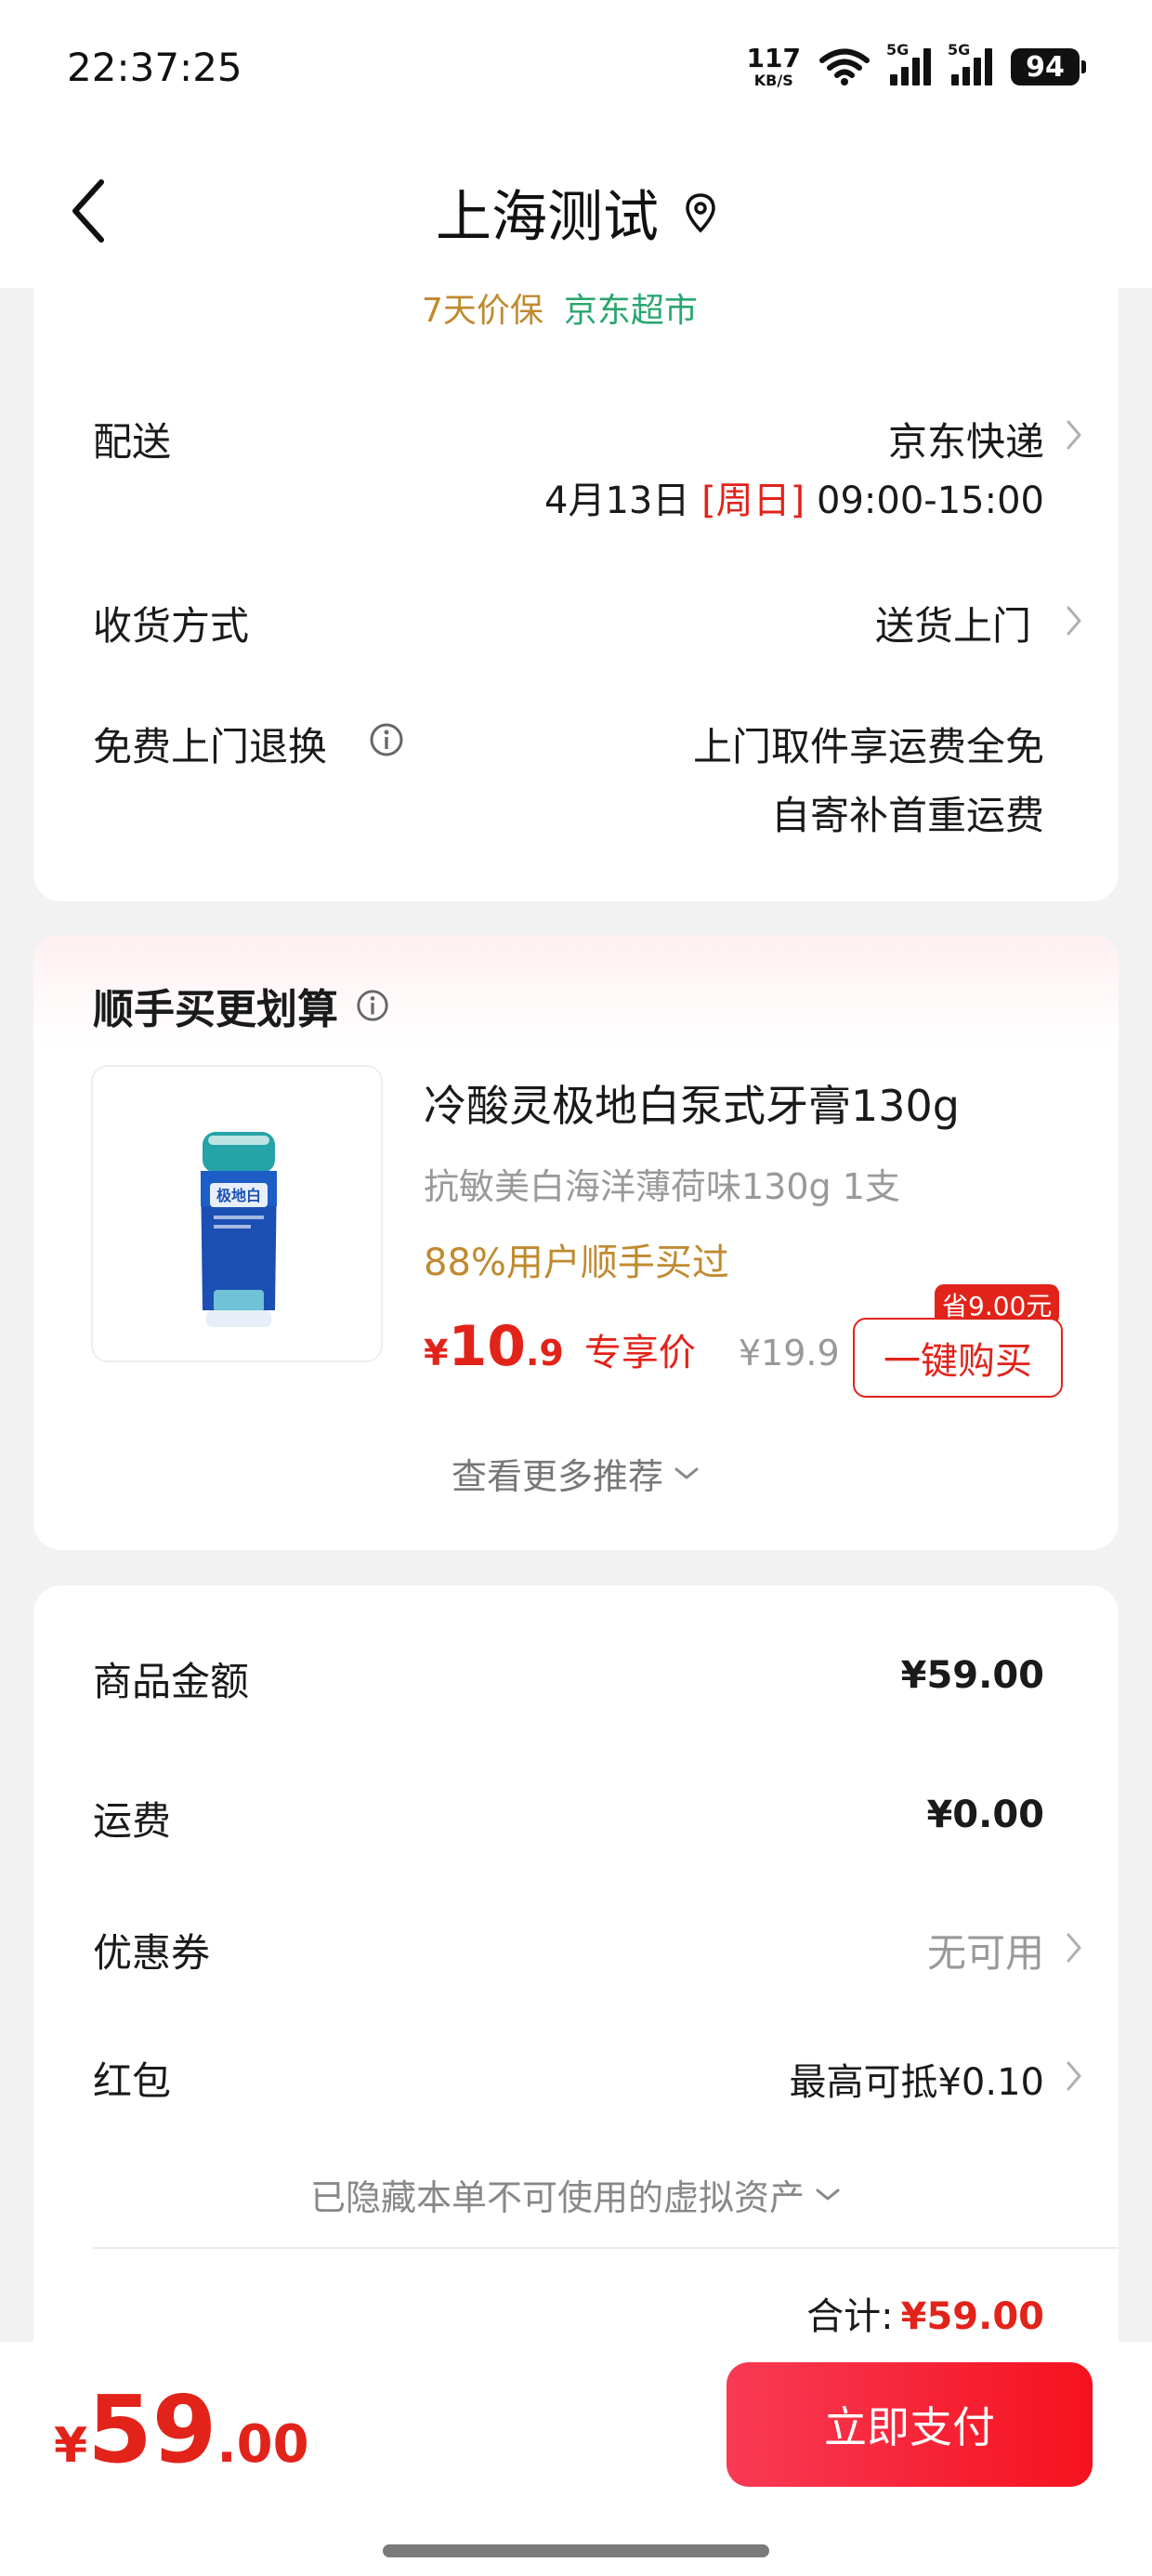 The image size is (1152, 2576). What do you see at coordinates (965, 442) in the screenshot?
I see `delivery-carrier: 京东快递` at bounding box center [965, 442].